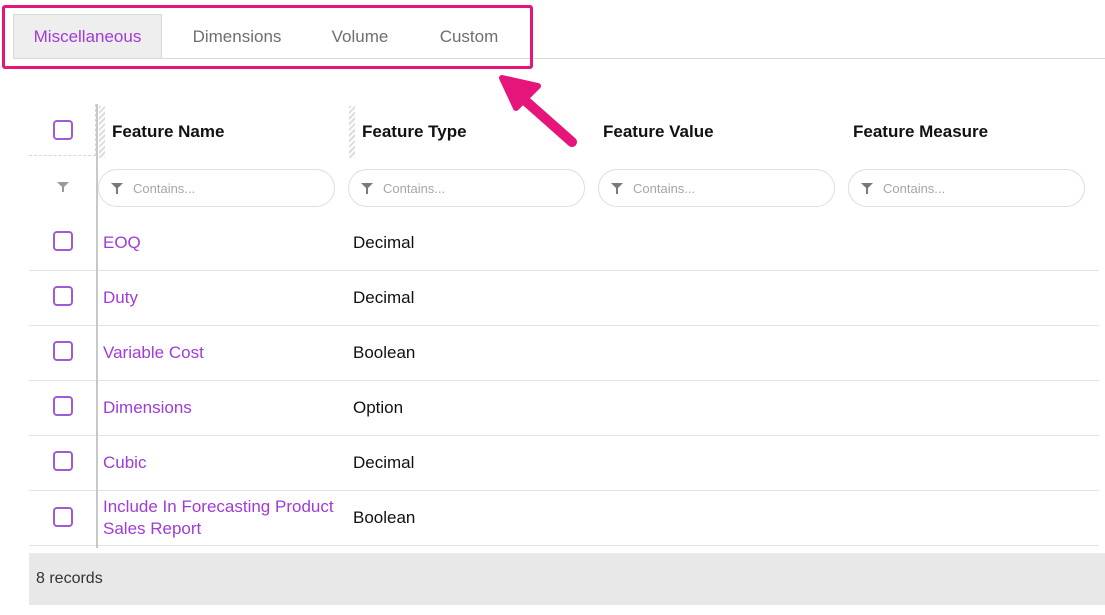  I want to click on filter-feature-measure, so click(966, 188).